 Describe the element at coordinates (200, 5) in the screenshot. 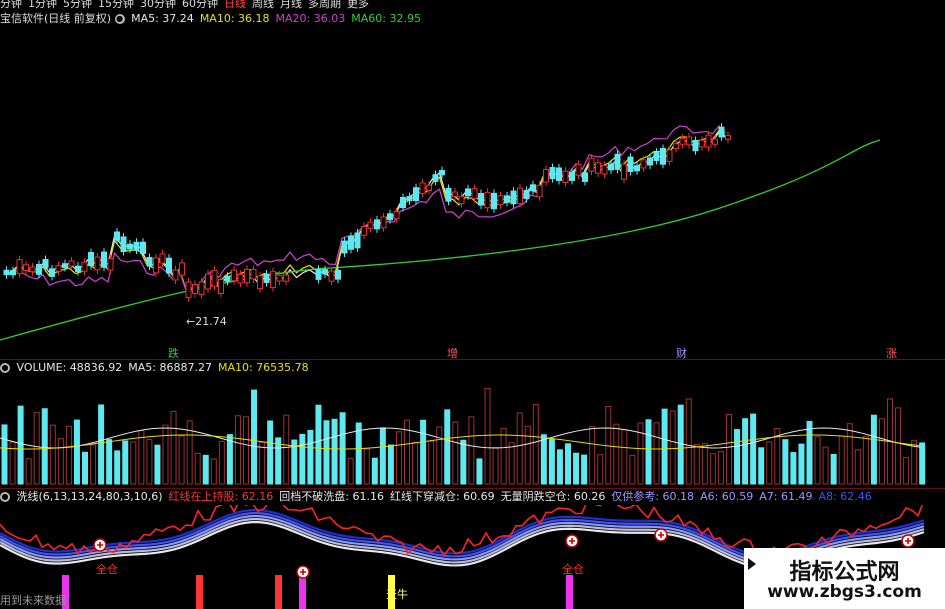

I see `period-tab: 60分钟` at that location.